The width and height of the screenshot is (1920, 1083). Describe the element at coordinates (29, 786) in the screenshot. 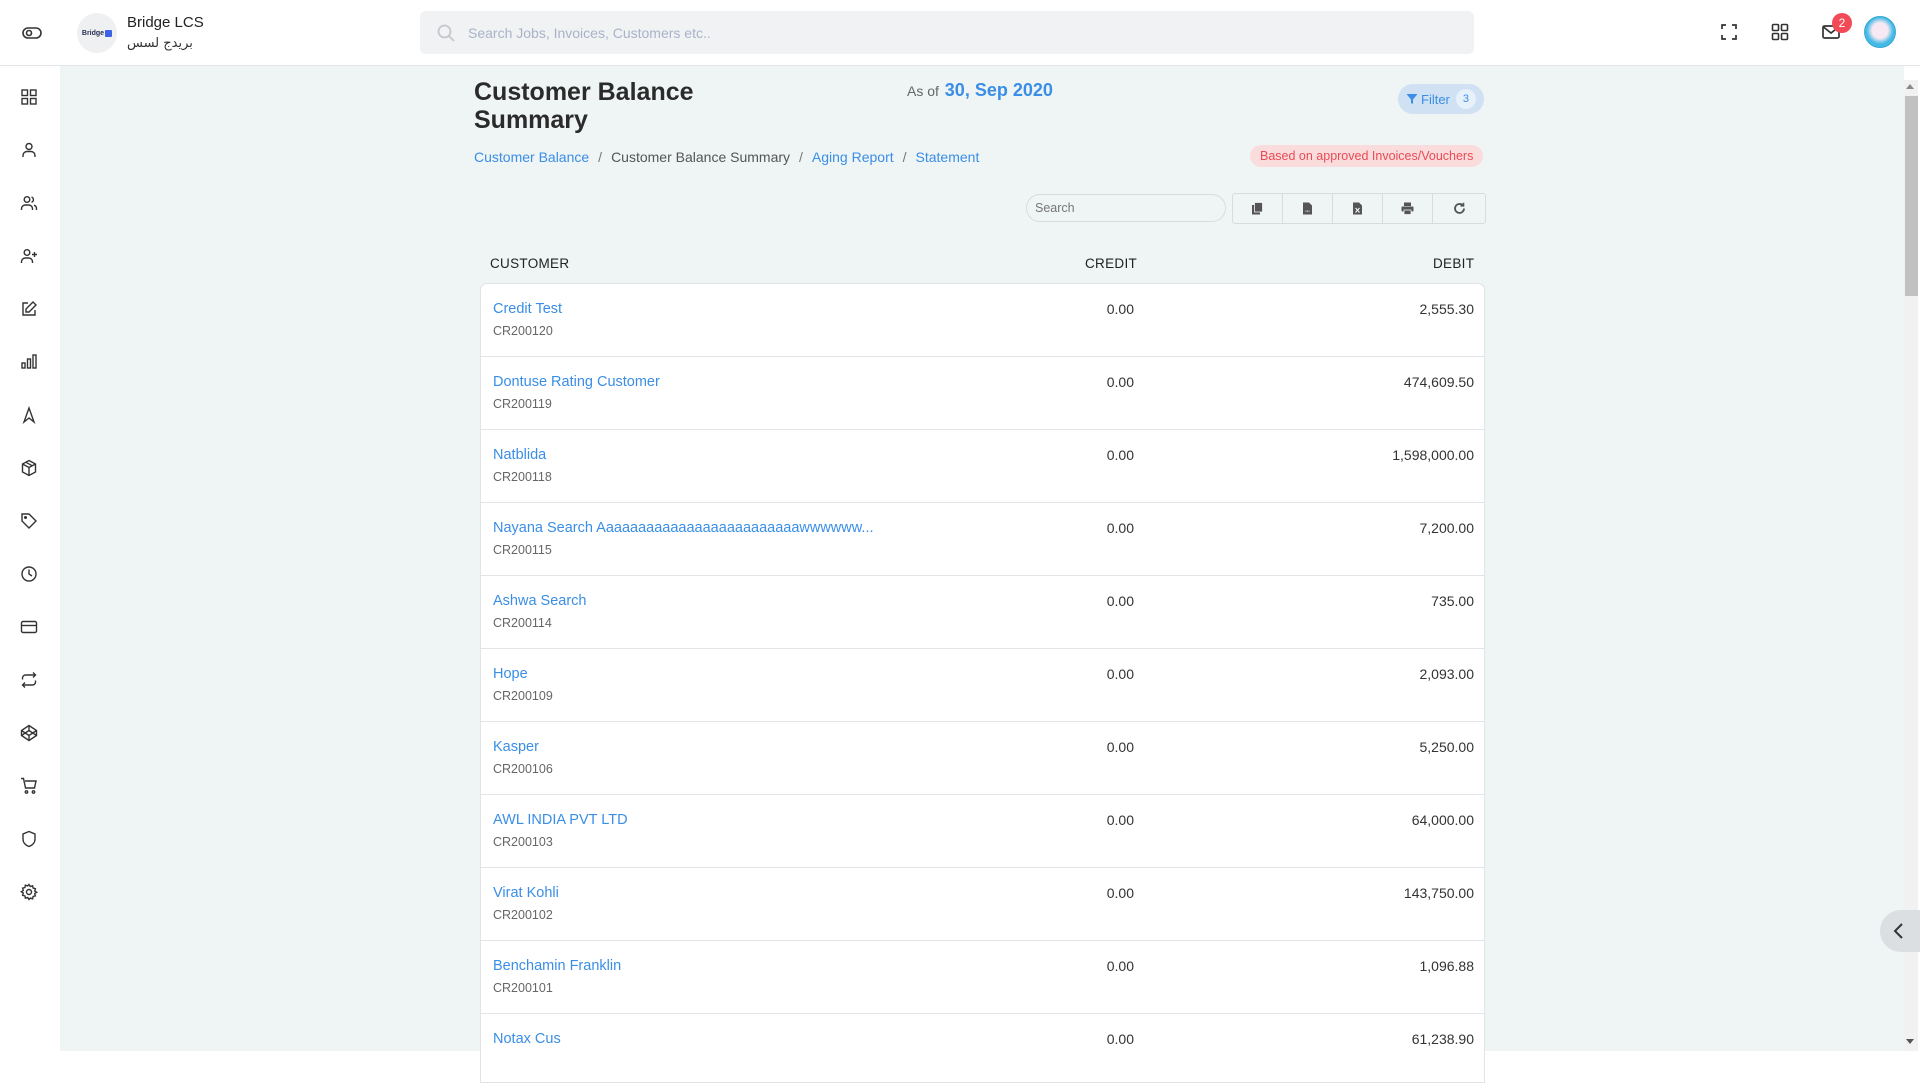

I see `sidebar-item-cart` at that location.